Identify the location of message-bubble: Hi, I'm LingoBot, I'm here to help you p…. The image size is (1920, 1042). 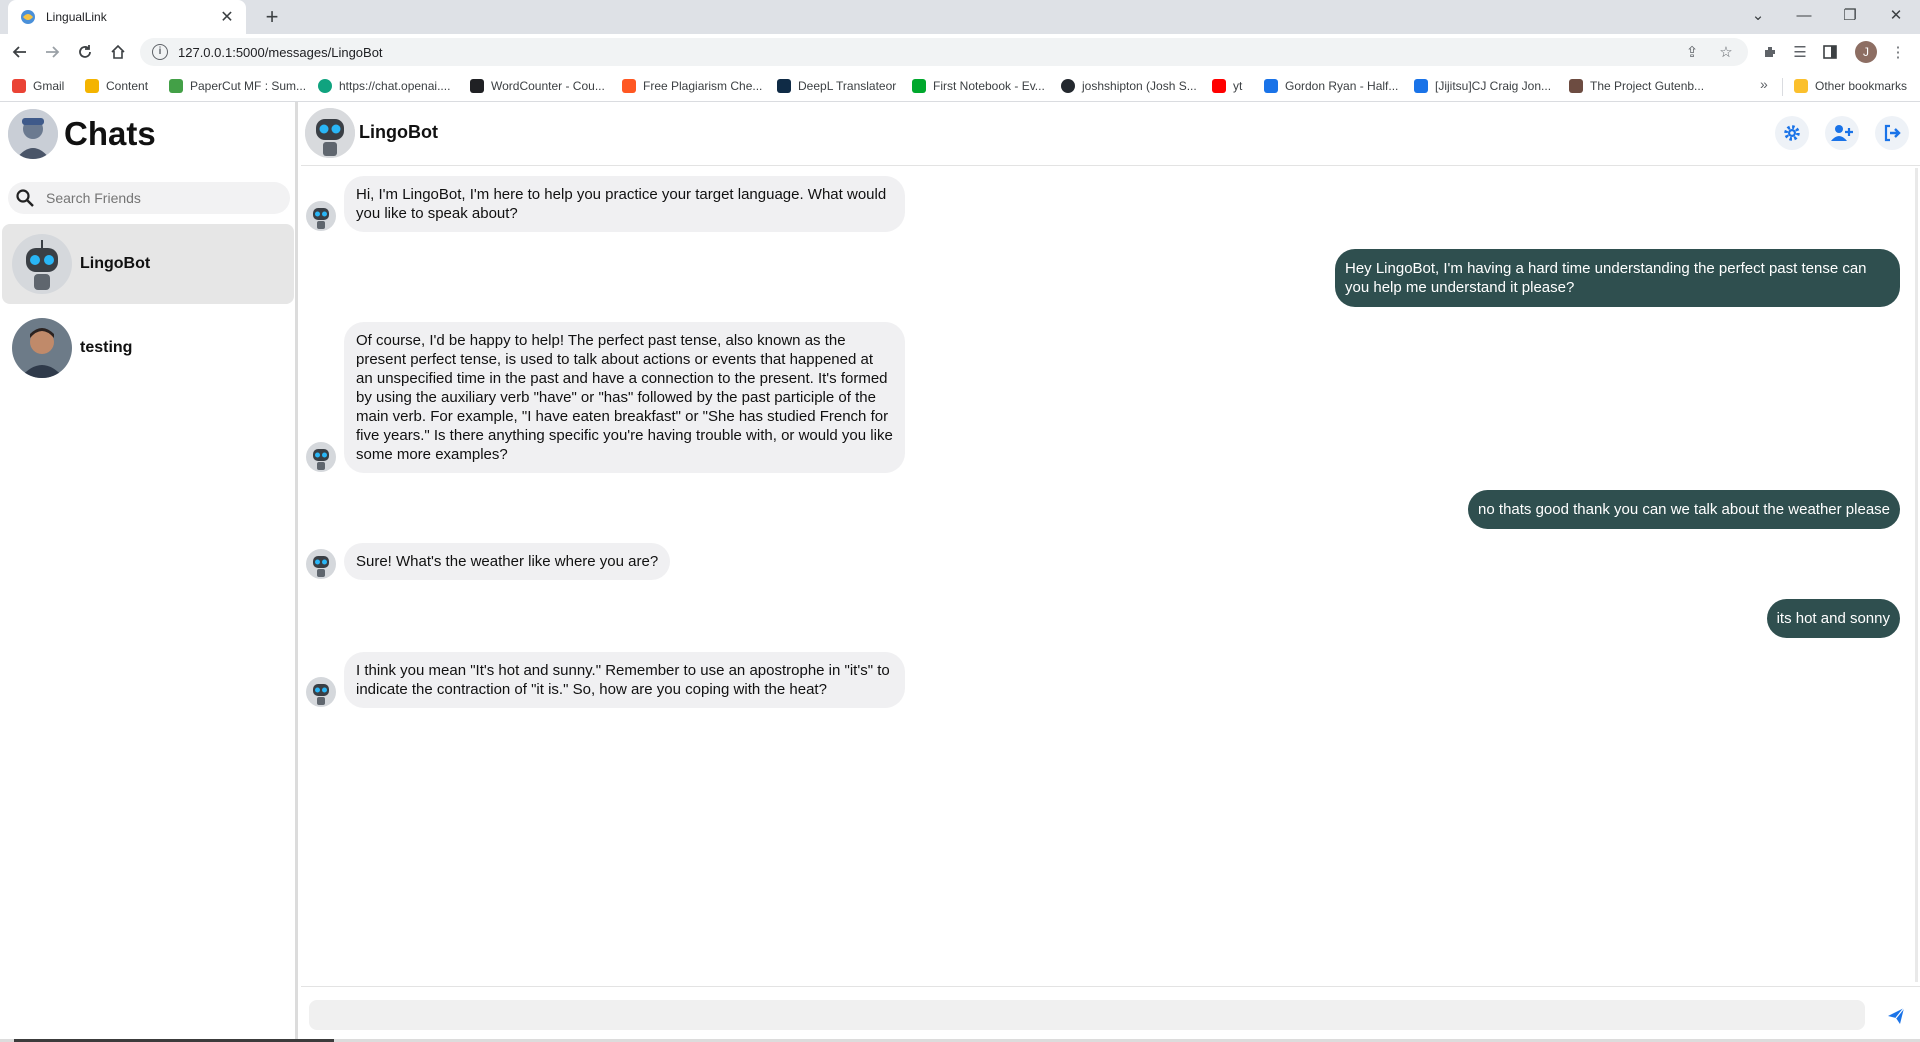
(624, 204).